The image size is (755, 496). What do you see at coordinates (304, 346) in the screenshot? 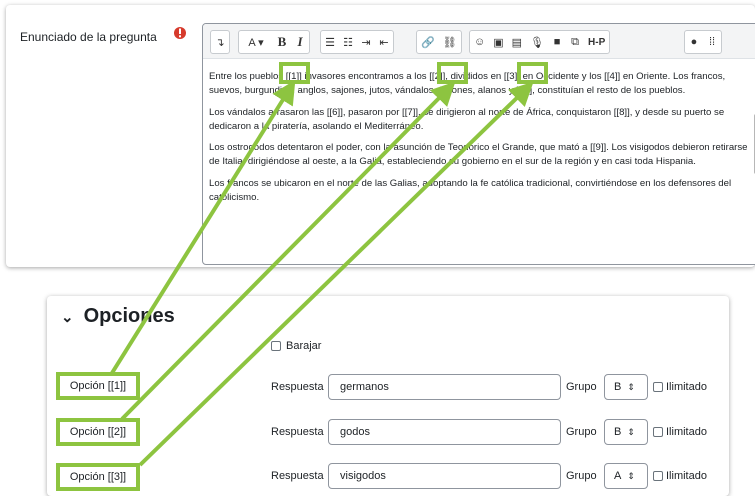
I see `shuffle-label: Barajar` at bounding box center [304, 346].